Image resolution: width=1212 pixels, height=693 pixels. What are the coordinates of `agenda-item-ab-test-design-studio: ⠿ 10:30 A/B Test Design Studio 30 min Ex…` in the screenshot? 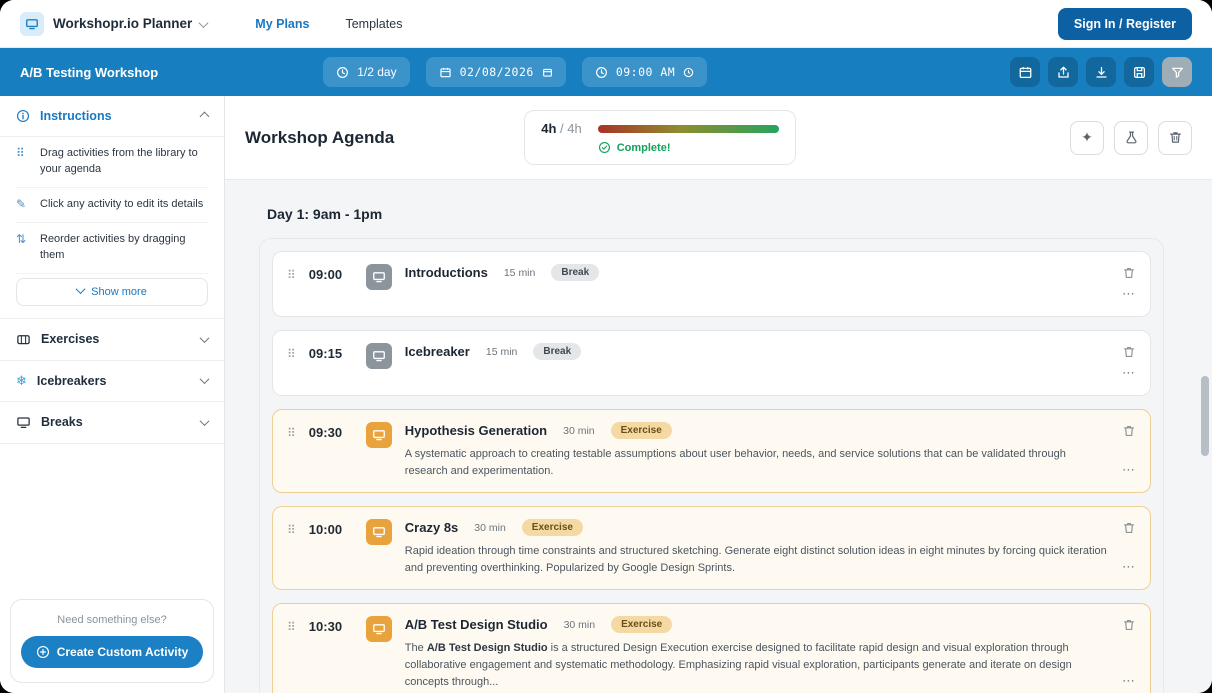 It's located at (711, 648).